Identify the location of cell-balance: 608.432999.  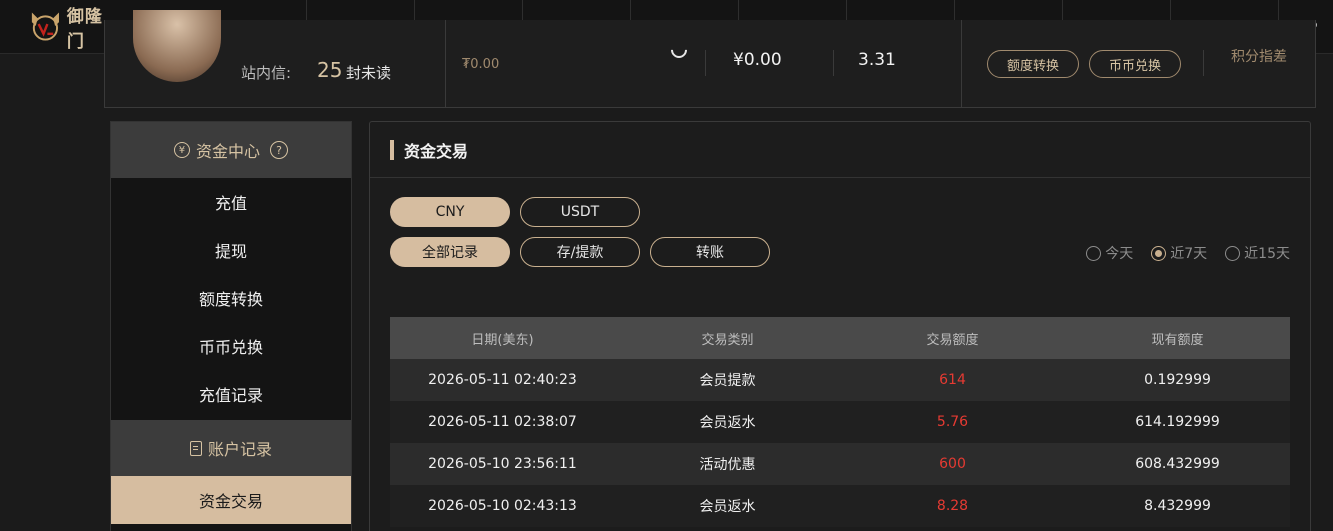
(1177, 464).